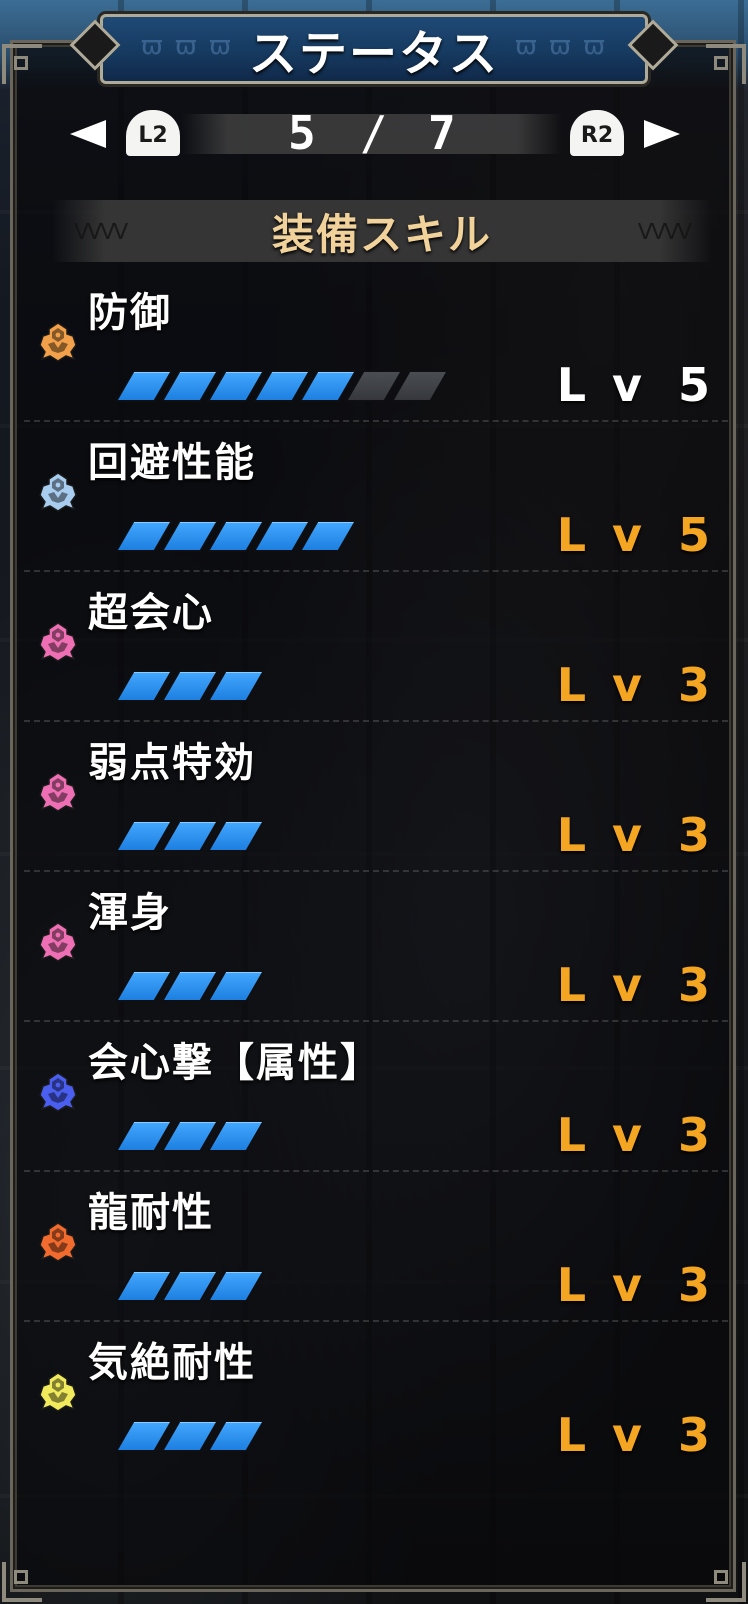 Image resolution: width=748 pixels, height=1604 pixels. Describe the element at coordinates (88, 134) in the screenshot. I see `prev-page-arrow-icon` at that location.